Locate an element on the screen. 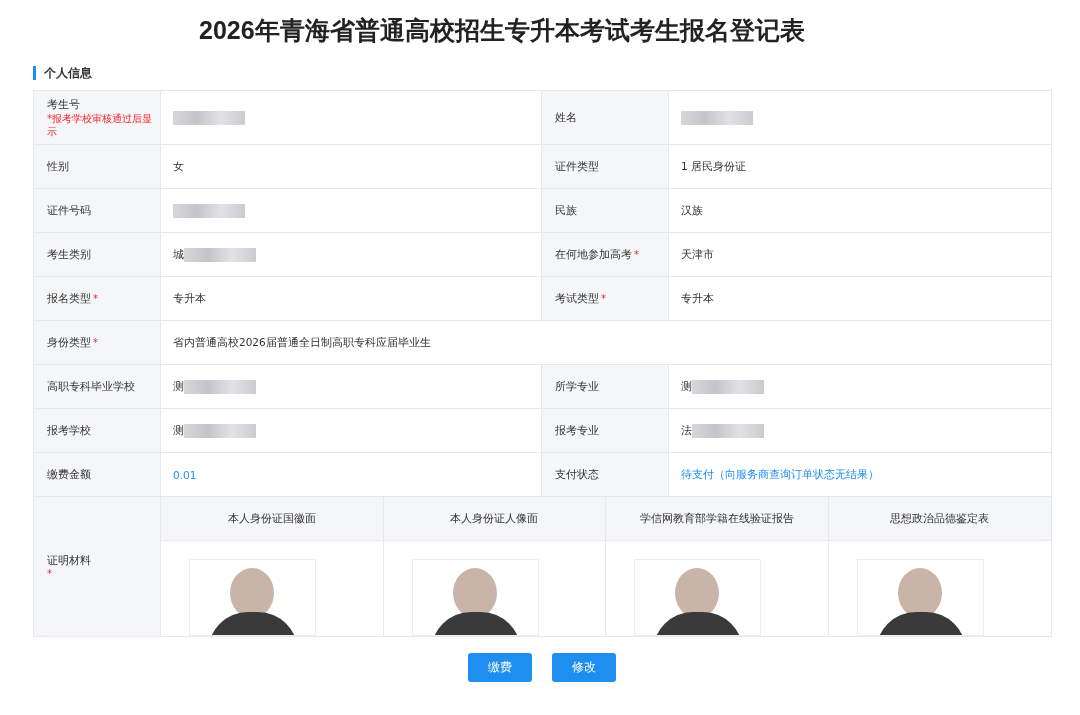 Image resolution: width=1080 pixels, height=715 pixels. action-button: 修改 is located at coordinates (583, 667).